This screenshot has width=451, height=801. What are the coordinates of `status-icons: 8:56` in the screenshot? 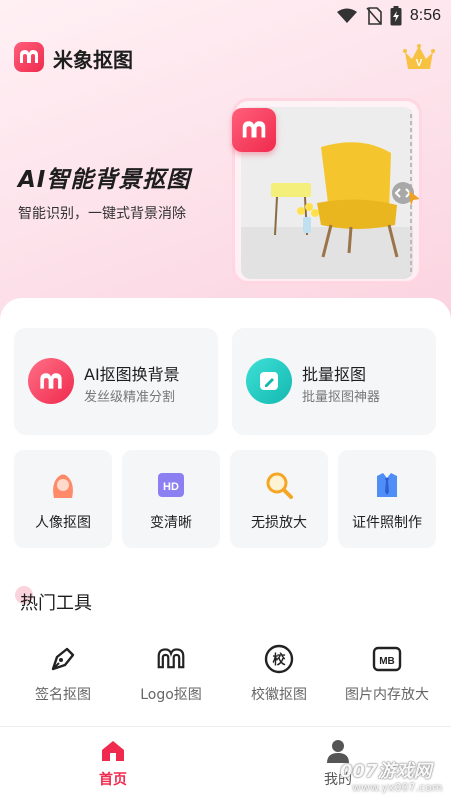 It's located at (388, 16).